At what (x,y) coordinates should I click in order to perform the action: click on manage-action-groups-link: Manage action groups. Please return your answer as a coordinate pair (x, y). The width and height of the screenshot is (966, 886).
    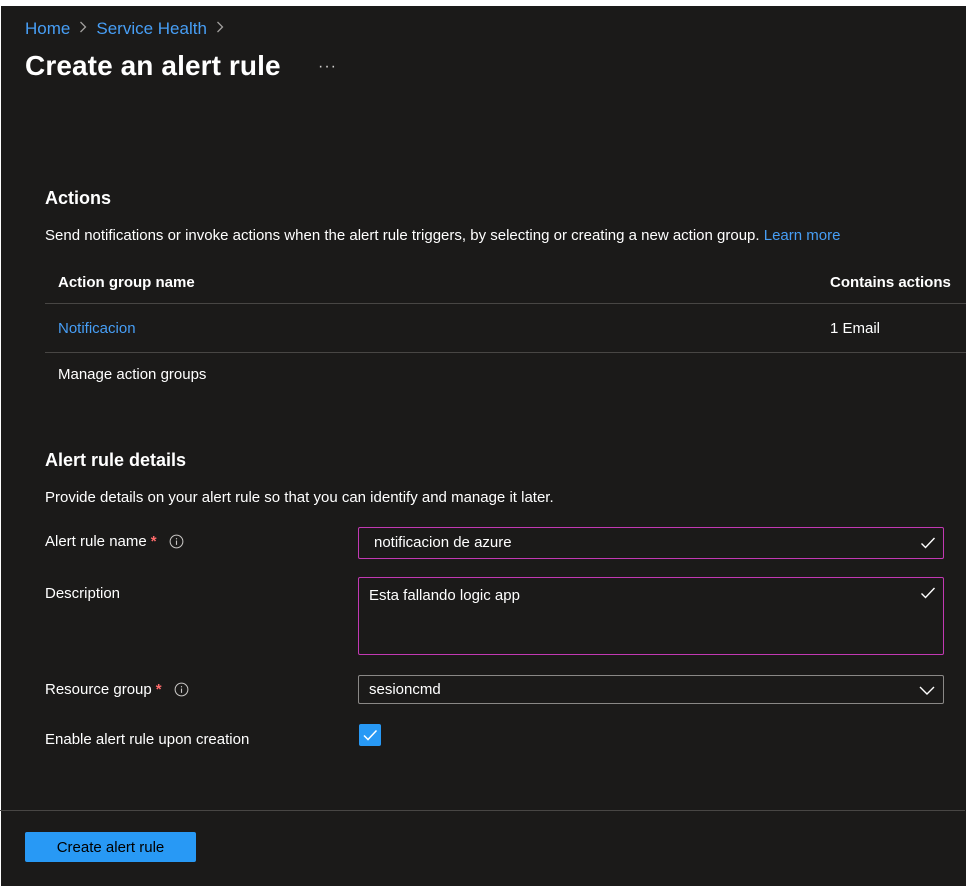
    Looking at the image, I should click on (132, 374).